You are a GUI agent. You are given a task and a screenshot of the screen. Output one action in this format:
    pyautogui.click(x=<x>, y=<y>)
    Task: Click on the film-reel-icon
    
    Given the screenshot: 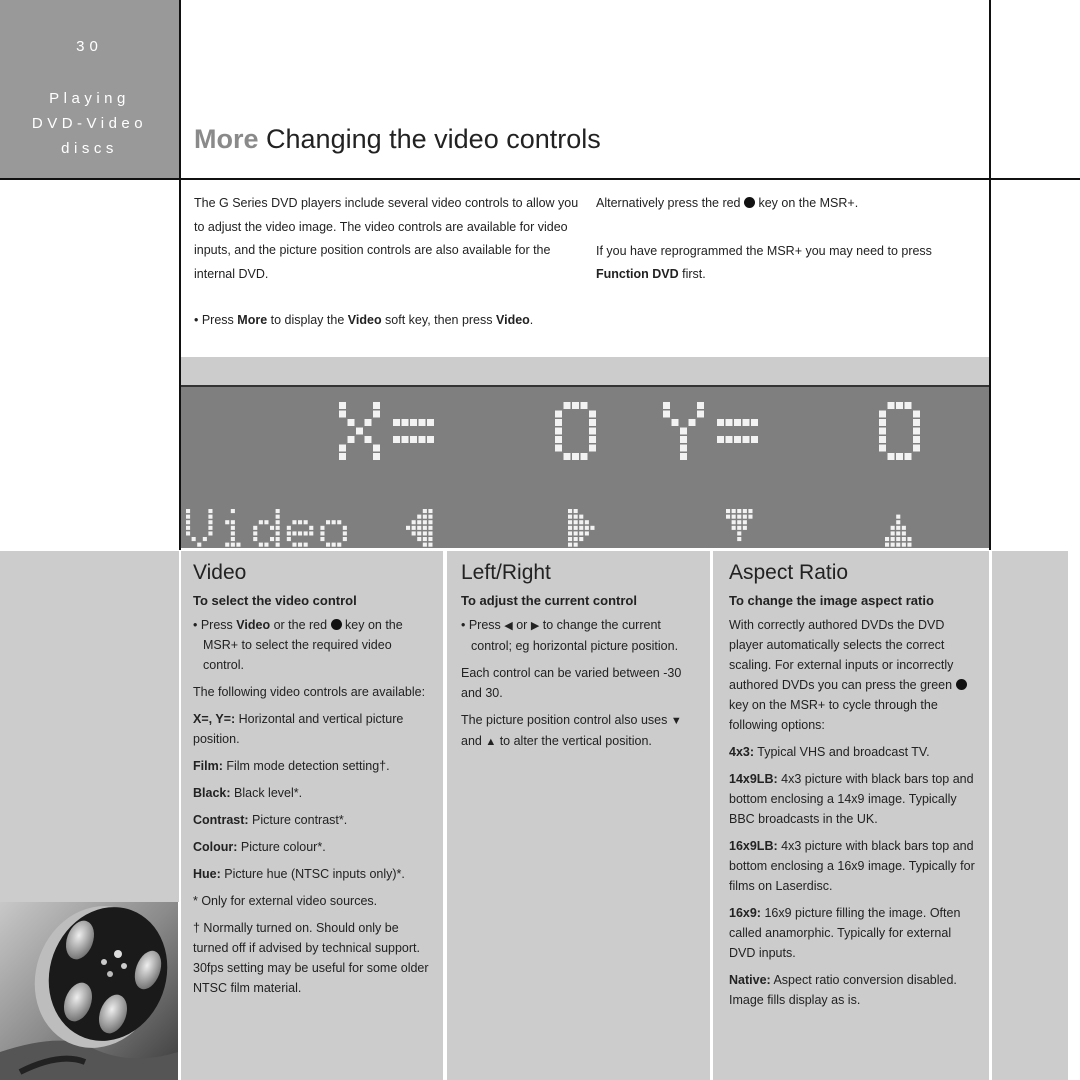 What is the action you would take?
    pyautogui.click(x=89, y=991)
    